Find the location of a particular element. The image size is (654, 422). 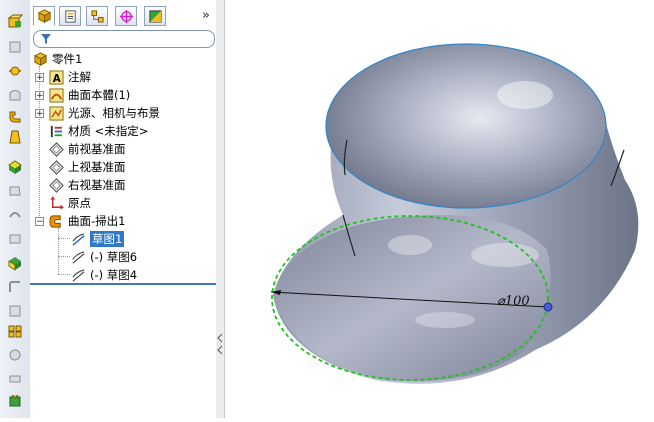

tree-item-sweep-surface: − 曲面-掃出1 is located at coordinates (80, 221).